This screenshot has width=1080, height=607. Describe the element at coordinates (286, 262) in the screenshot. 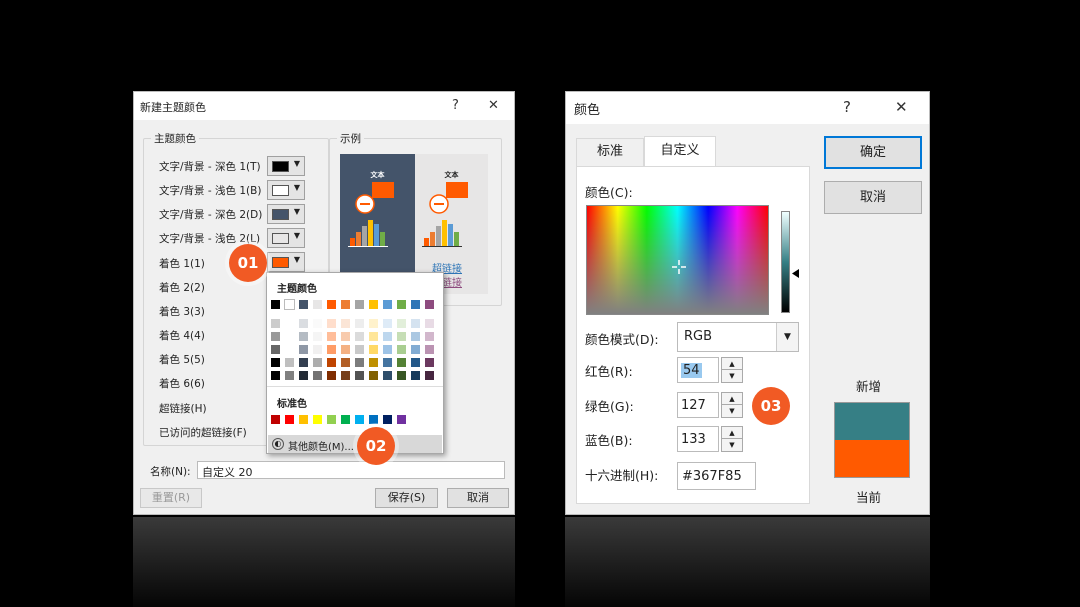

I see `accent1-color-button: ▼` at that location.